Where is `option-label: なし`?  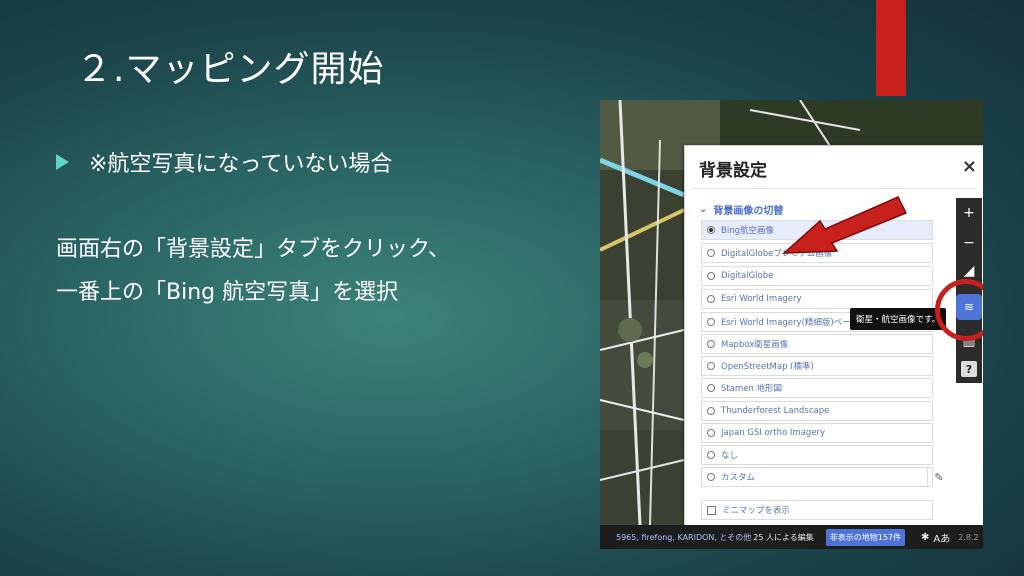
option-label: なし is located at coordinates (730, 456).